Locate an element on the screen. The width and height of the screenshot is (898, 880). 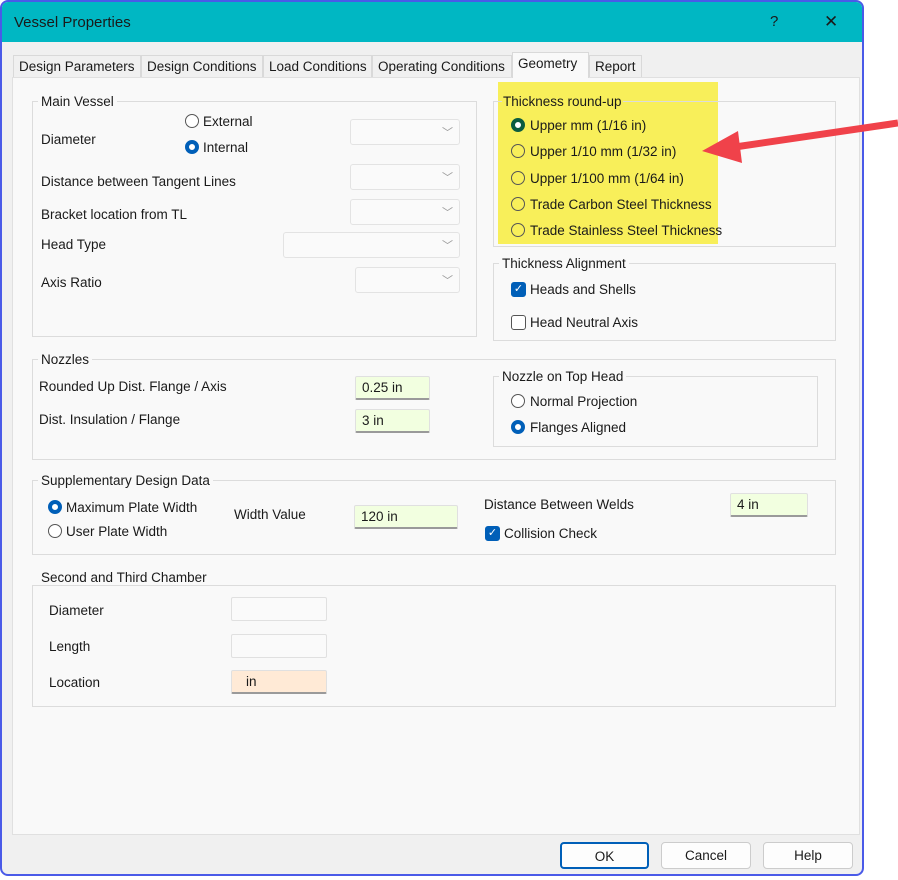
arrow-shaft is located at coordinates (816, 135).